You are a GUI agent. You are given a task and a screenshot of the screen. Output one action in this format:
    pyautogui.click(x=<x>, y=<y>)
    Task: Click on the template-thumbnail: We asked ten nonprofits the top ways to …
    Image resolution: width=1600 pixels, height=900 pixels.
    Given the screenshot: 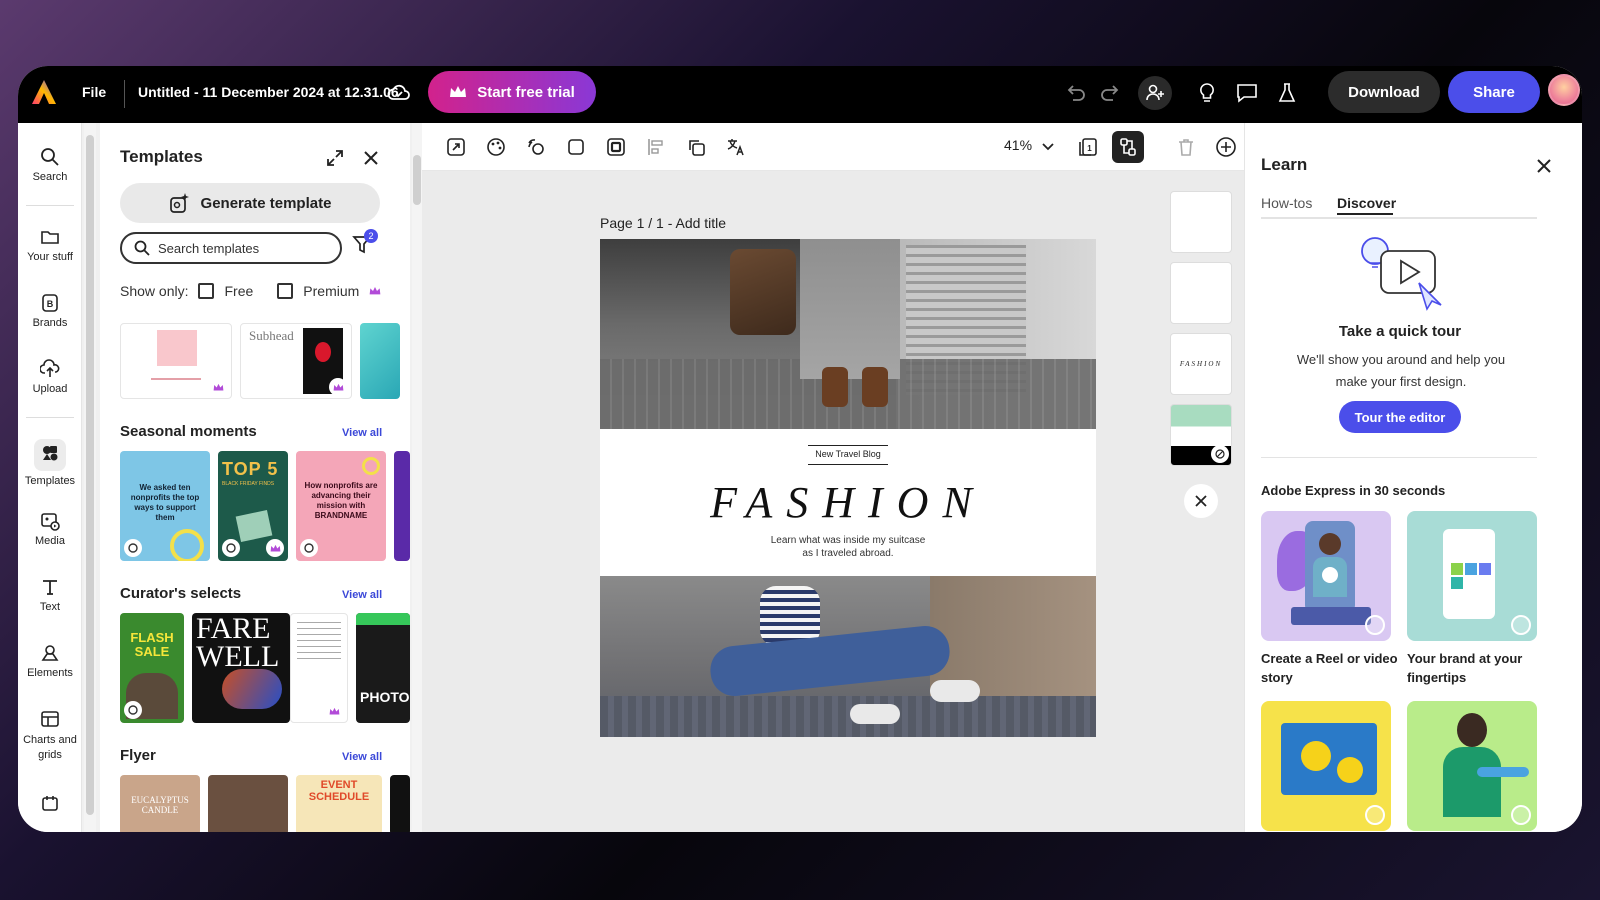 What is the action you would take?
    pyautogui.click(x=165, y=506)
    